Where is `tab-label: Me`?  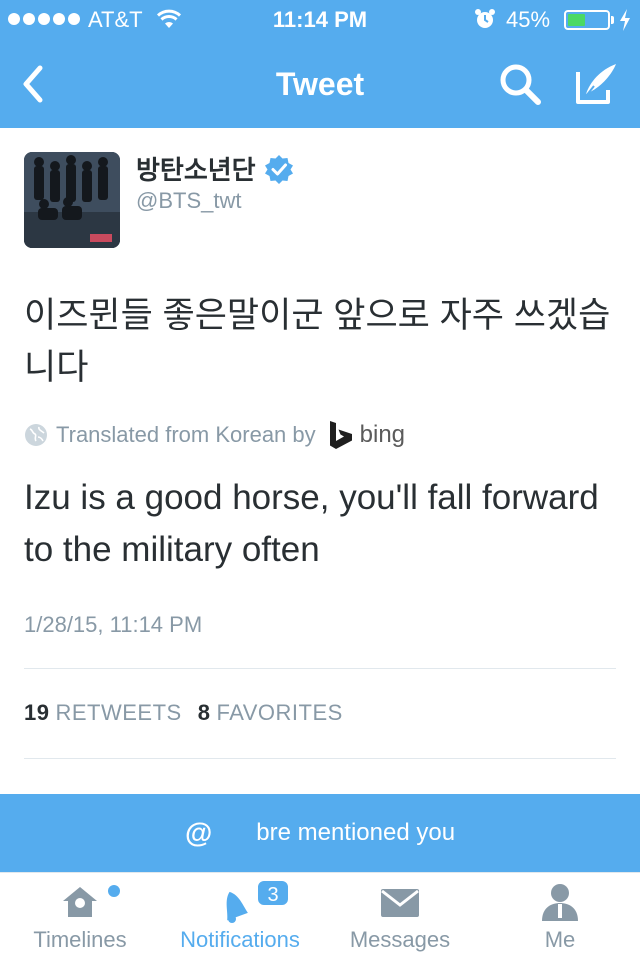 tab-label: Me is located at coordinates (560, 939).